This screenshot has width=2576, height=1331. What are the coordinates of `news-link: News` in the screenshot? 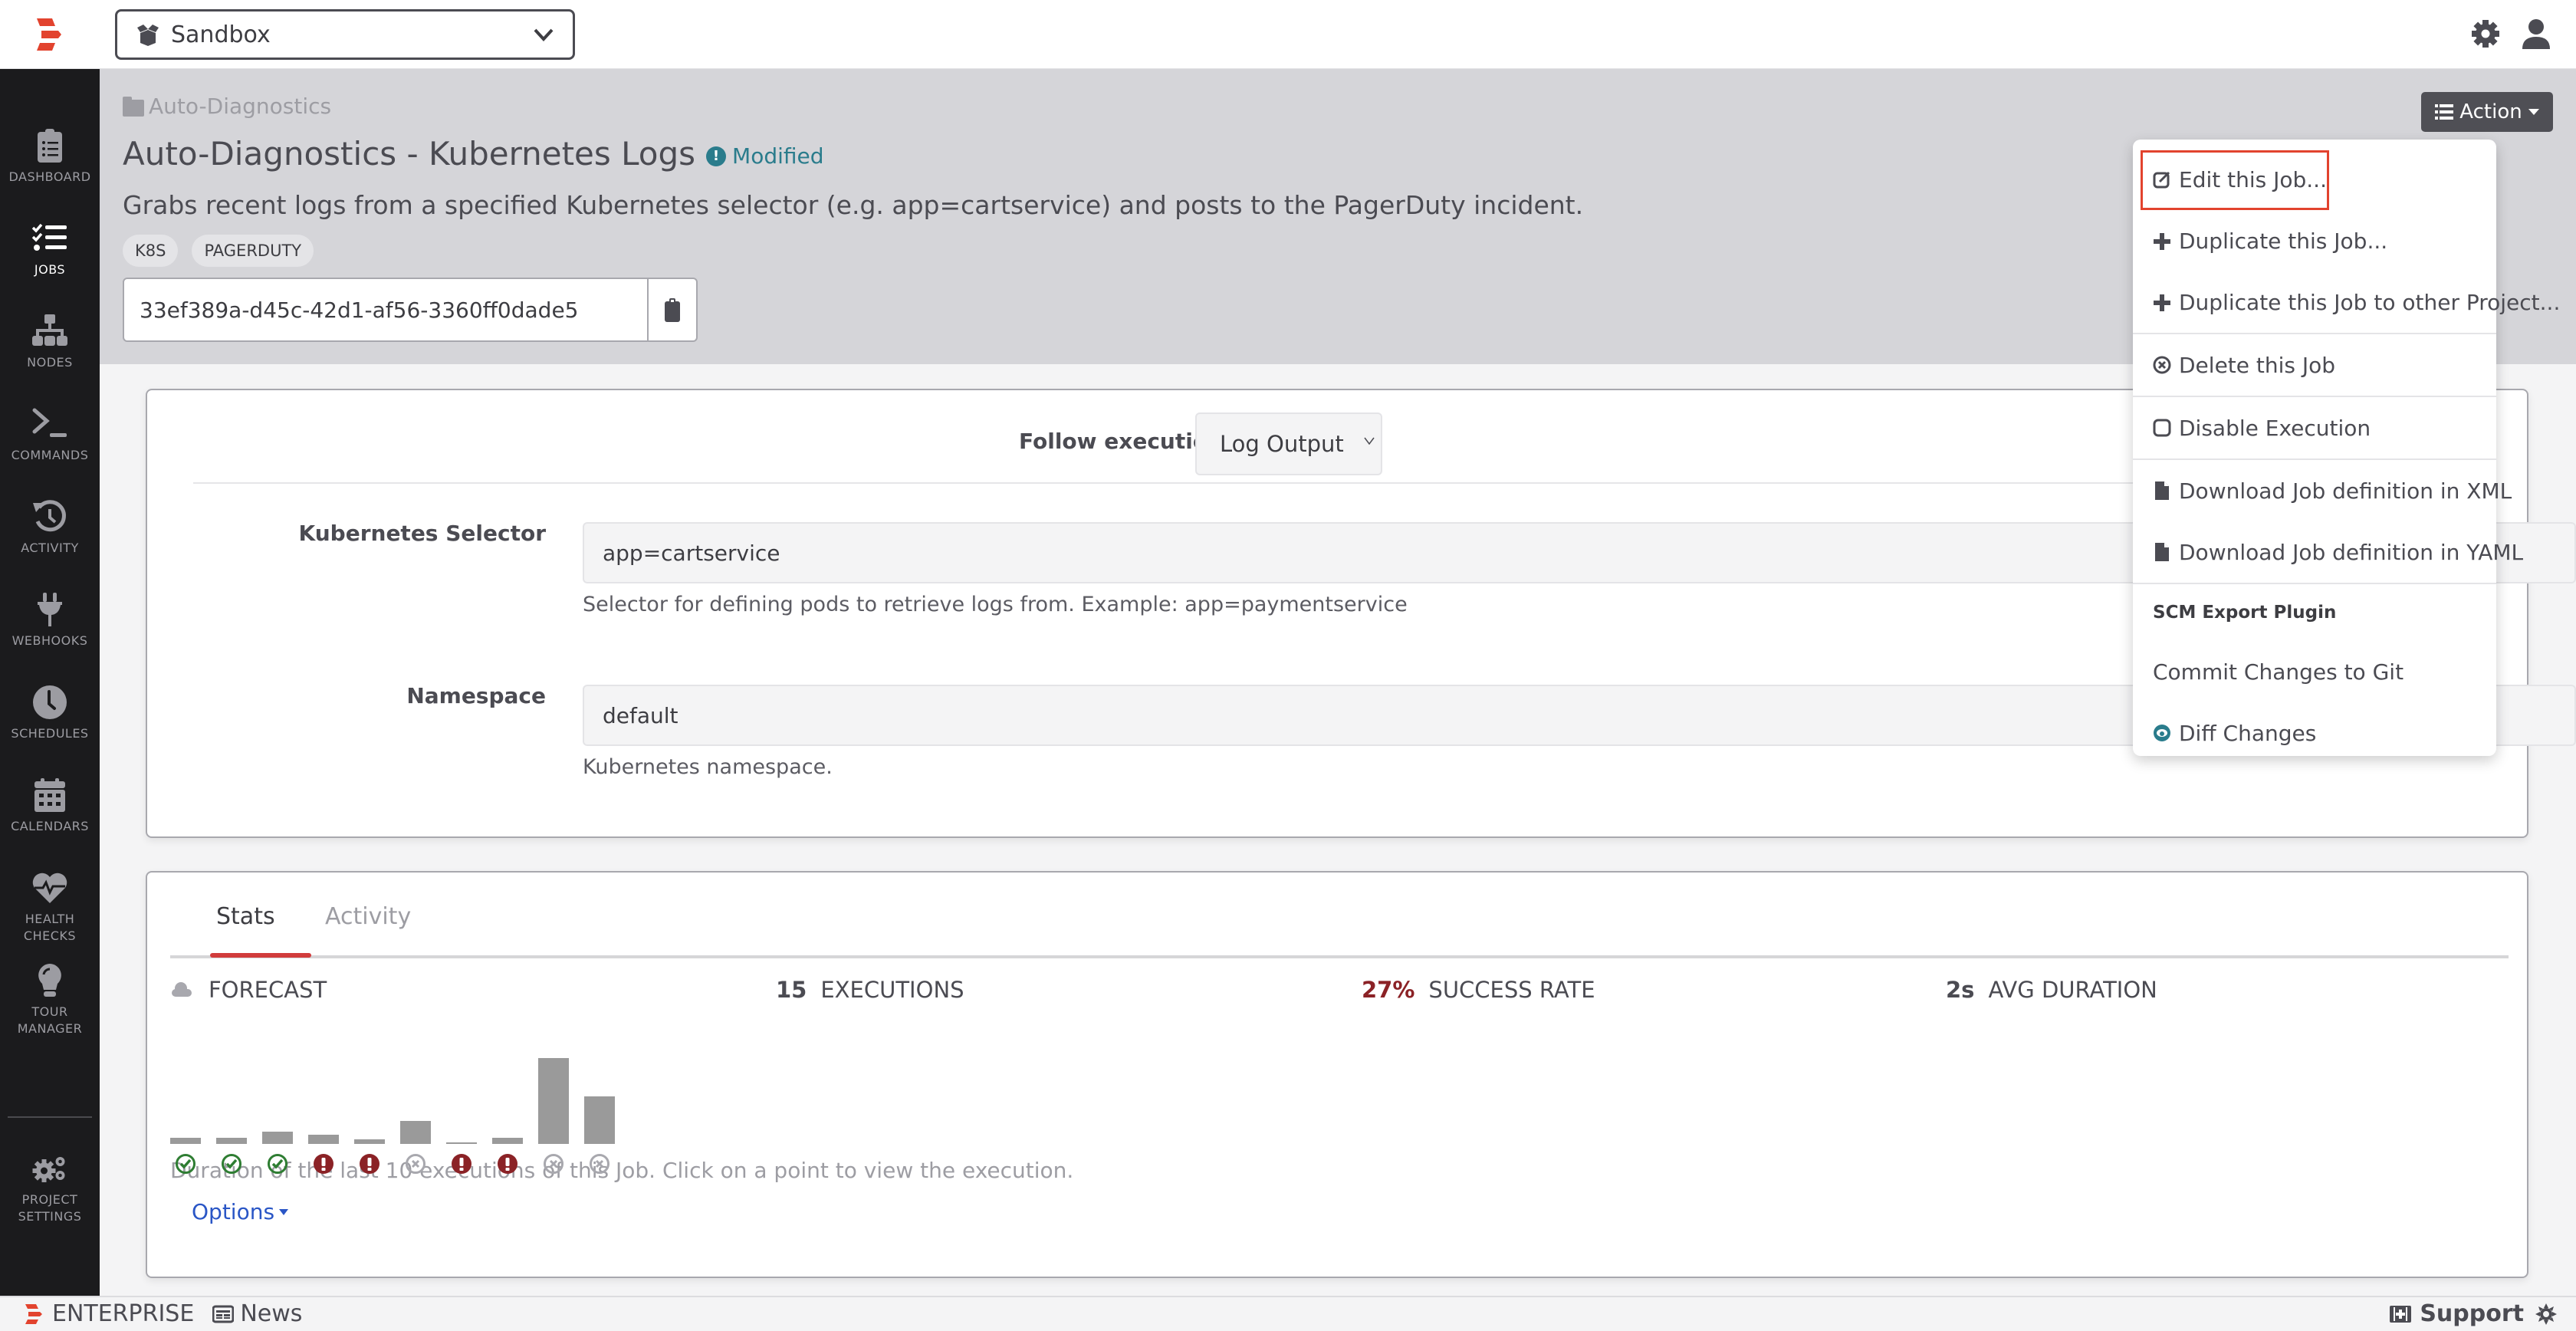 It's located at (257, 1313).